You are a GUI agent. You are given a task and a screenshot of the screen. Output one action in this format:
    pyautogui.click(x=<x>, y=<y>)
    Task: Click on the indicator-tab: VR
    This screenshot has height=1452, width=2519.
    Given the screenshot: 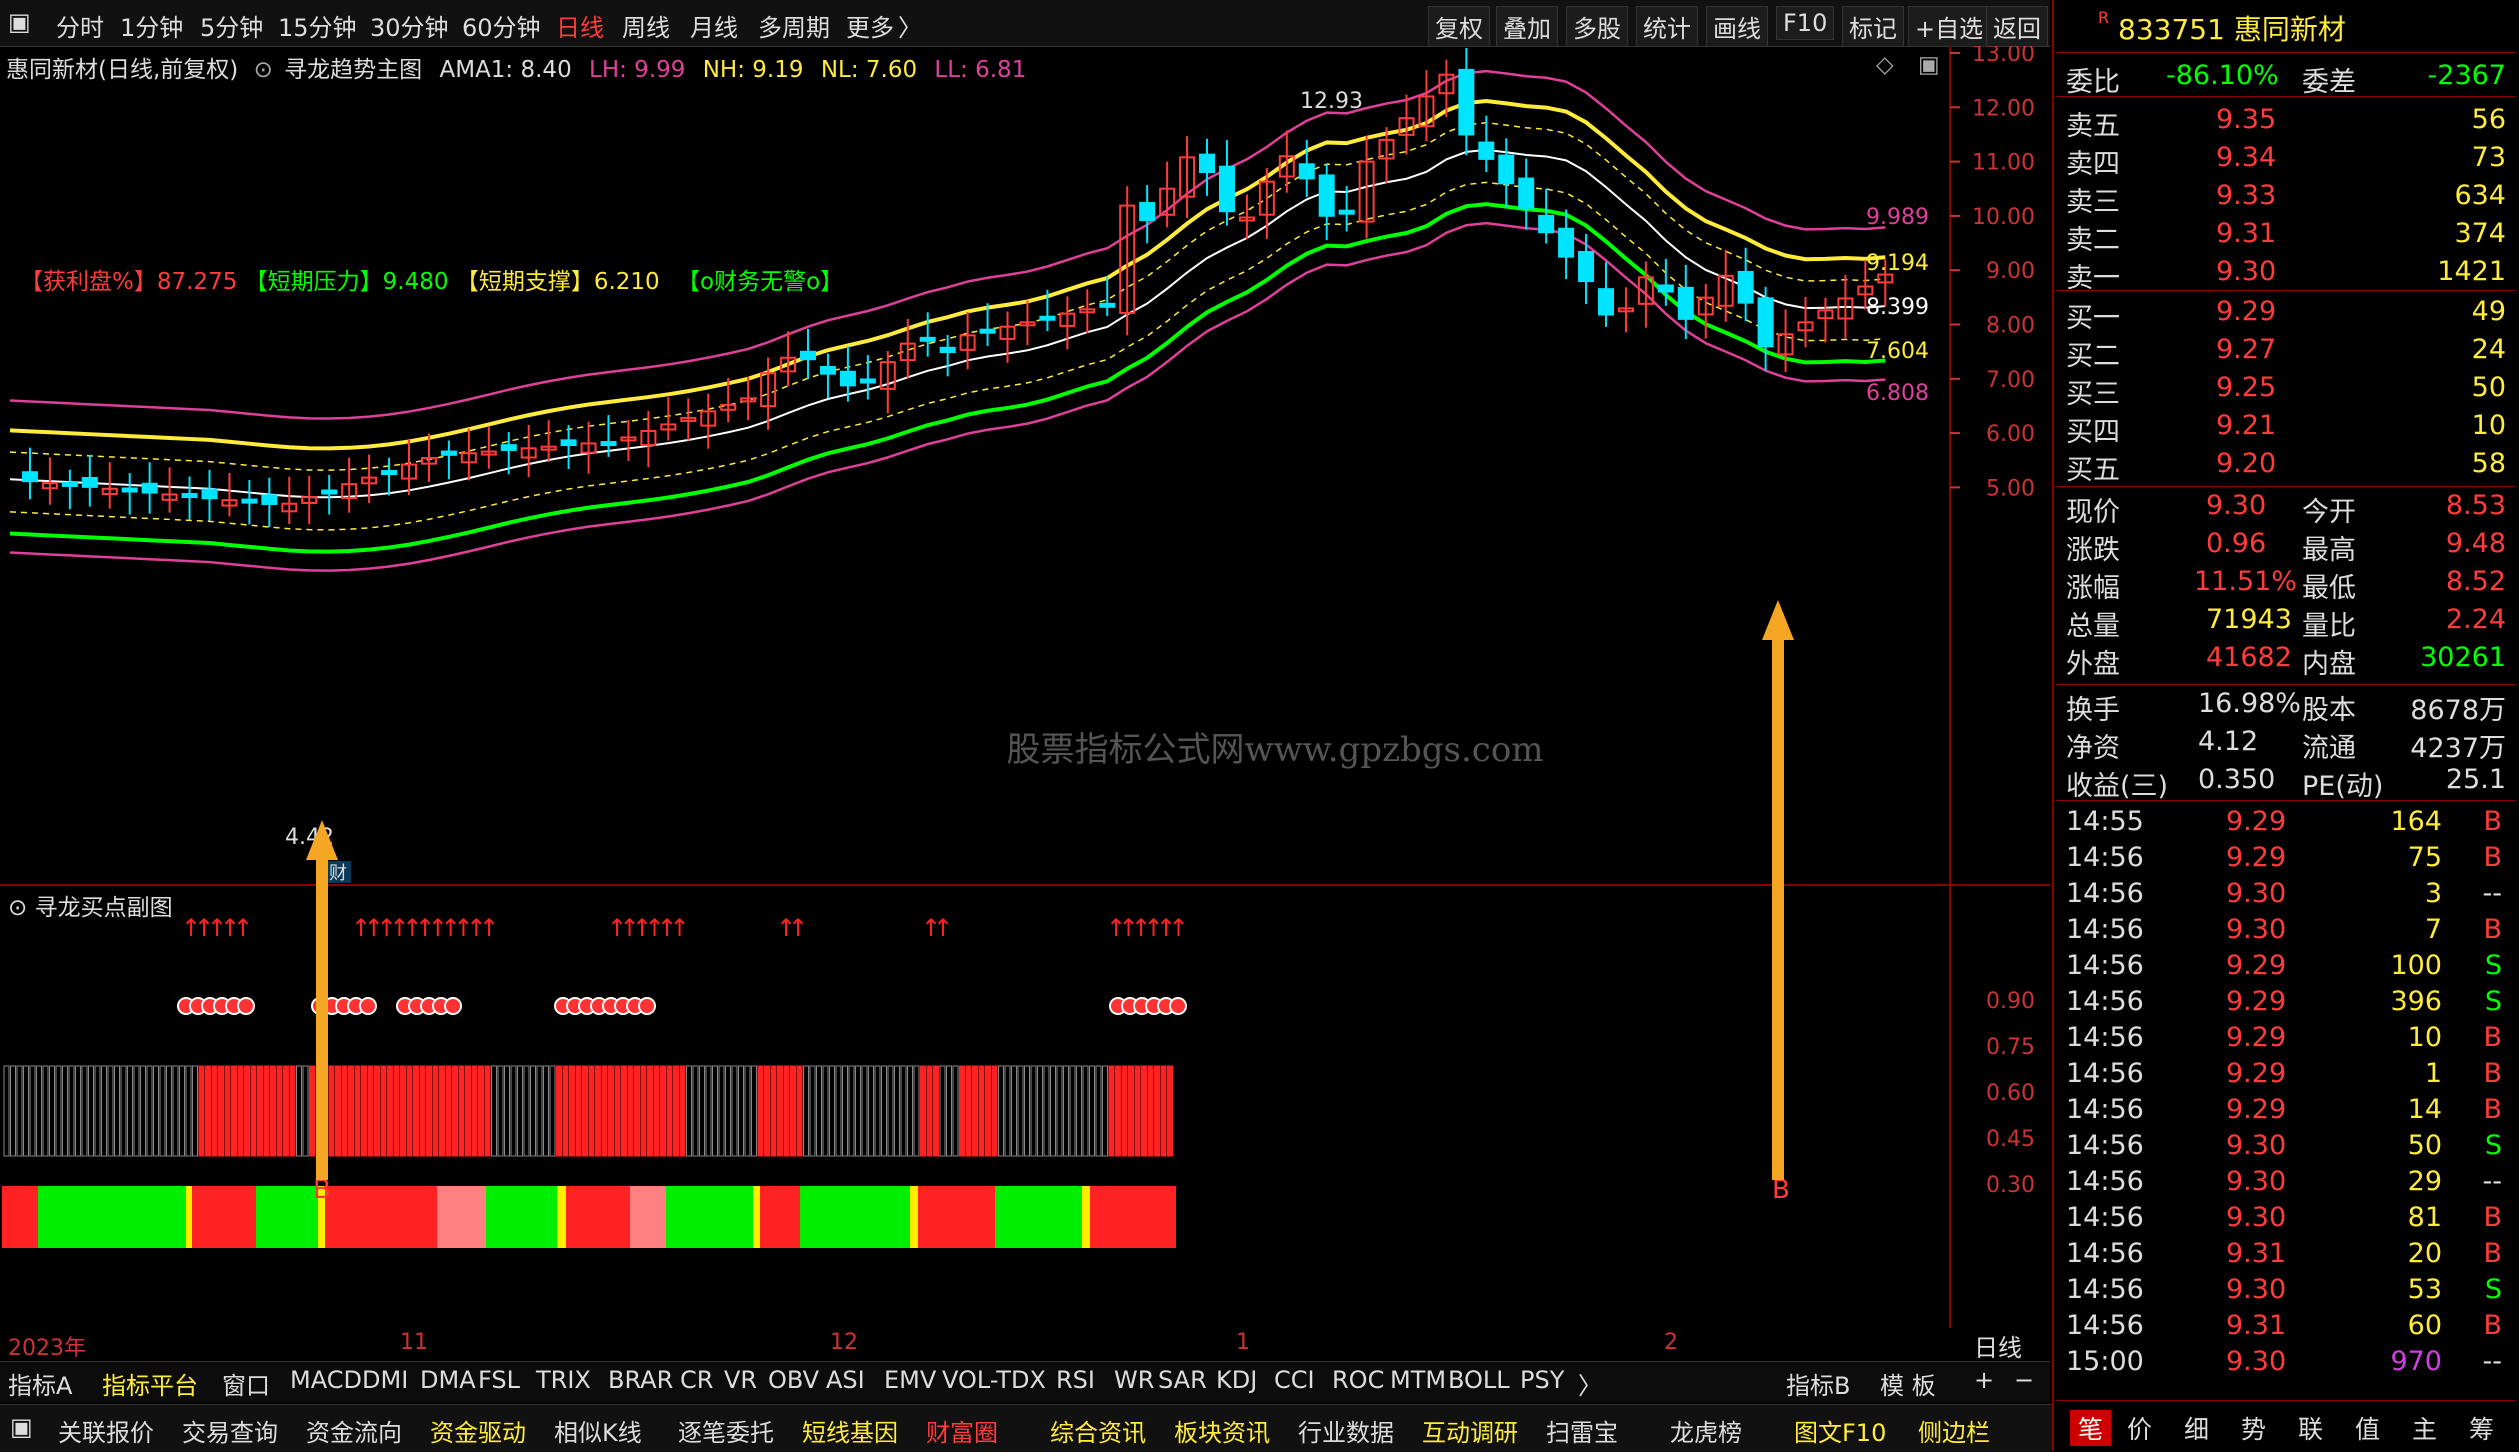 What is the action you would take?
    pyautogui.click(x=740, y=1380)
    